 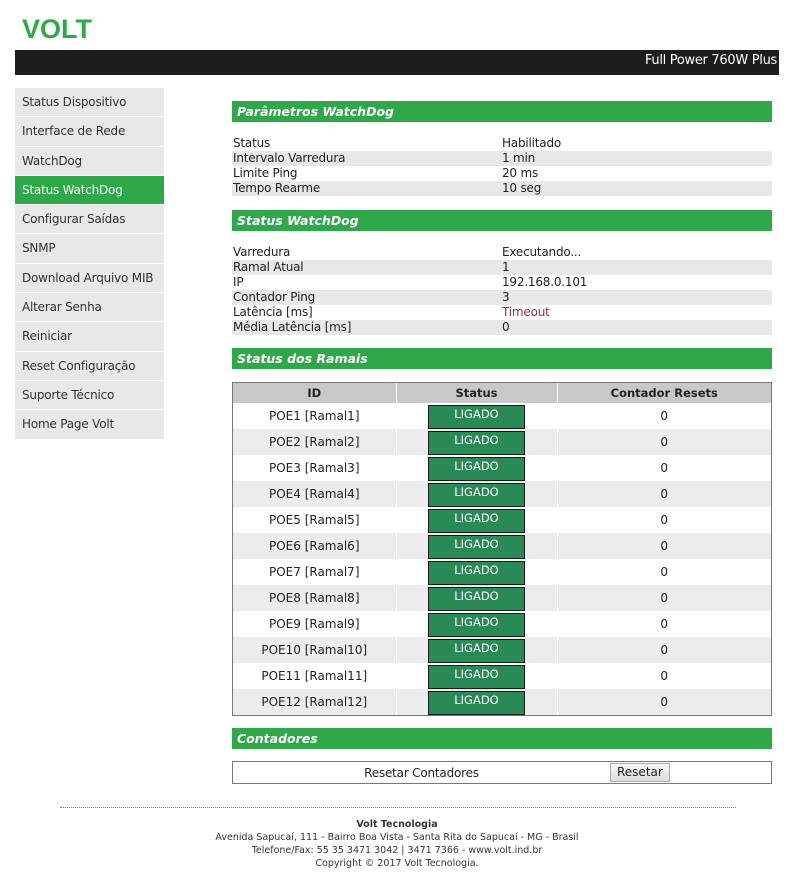 What do you see at coordinates (315, 650) in the screenshot?
I see `ramal-id: POE10 [Ramal10]` at bounding box center [315, 650].